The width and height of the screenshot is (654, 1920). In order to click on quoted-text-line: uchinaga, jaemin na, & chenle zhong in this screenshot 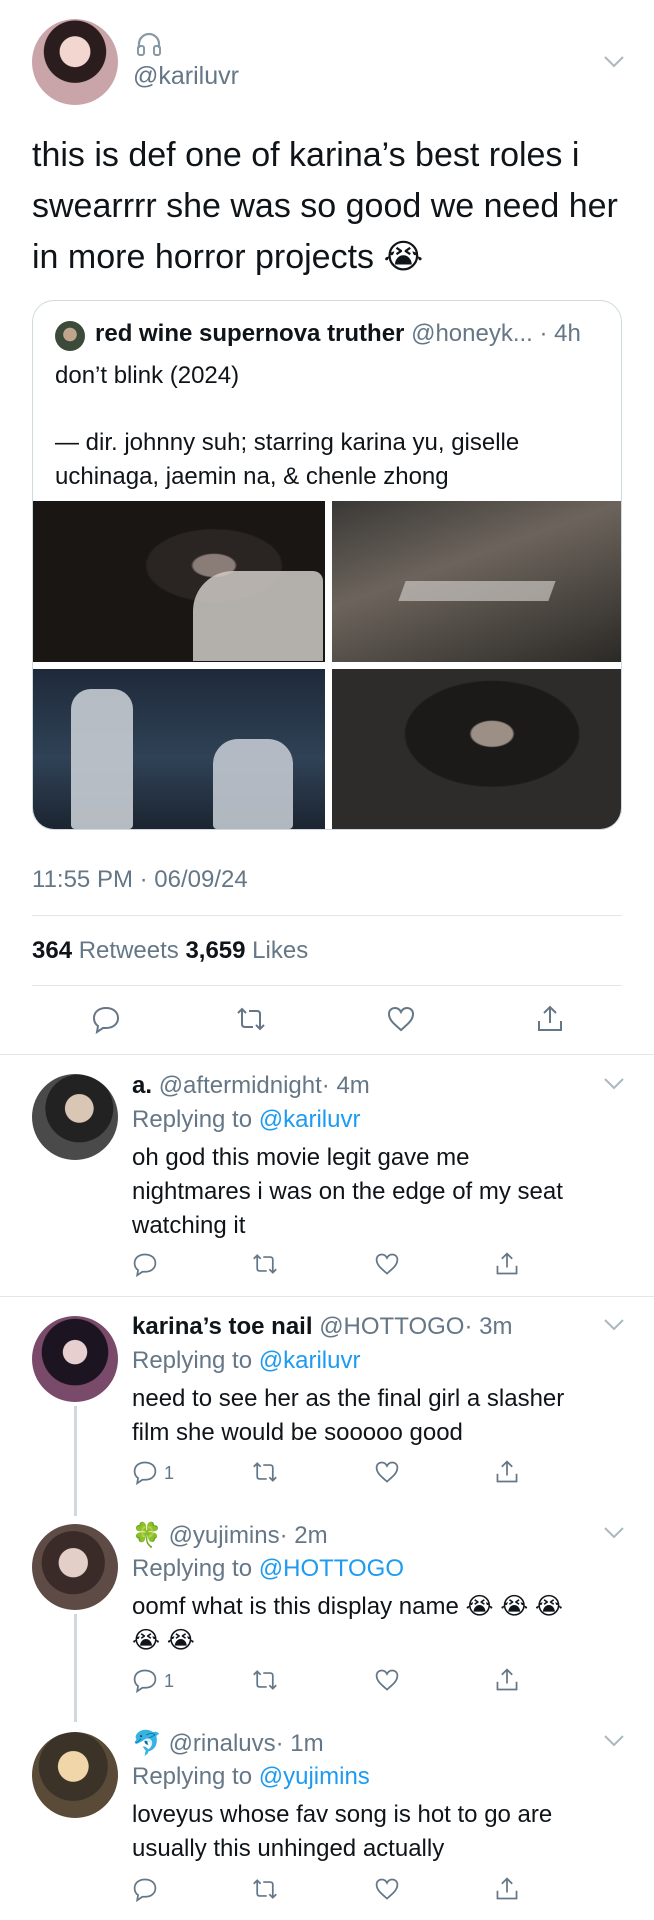, I will do `click(252, 476)`.